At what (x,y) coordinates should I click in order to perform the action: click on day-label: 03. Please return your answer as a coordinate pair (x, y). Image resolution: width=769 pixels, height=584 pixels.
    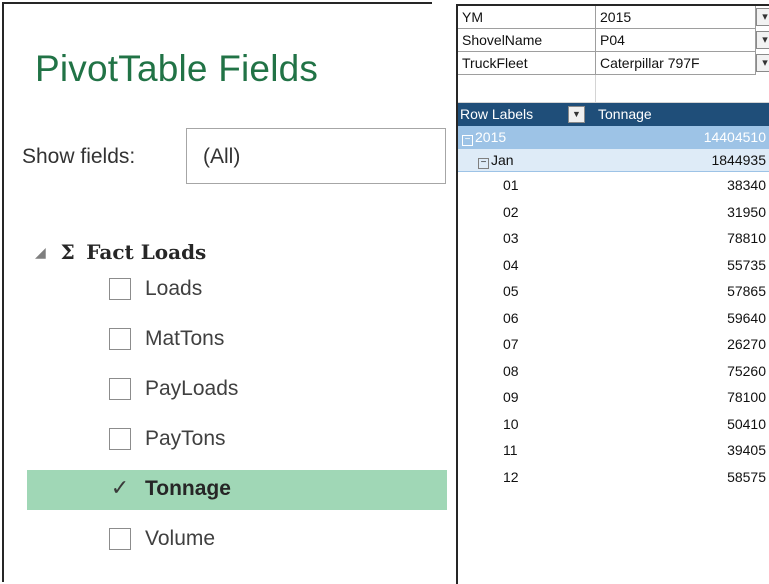
    Looking at the image, I should click on (511, 238).